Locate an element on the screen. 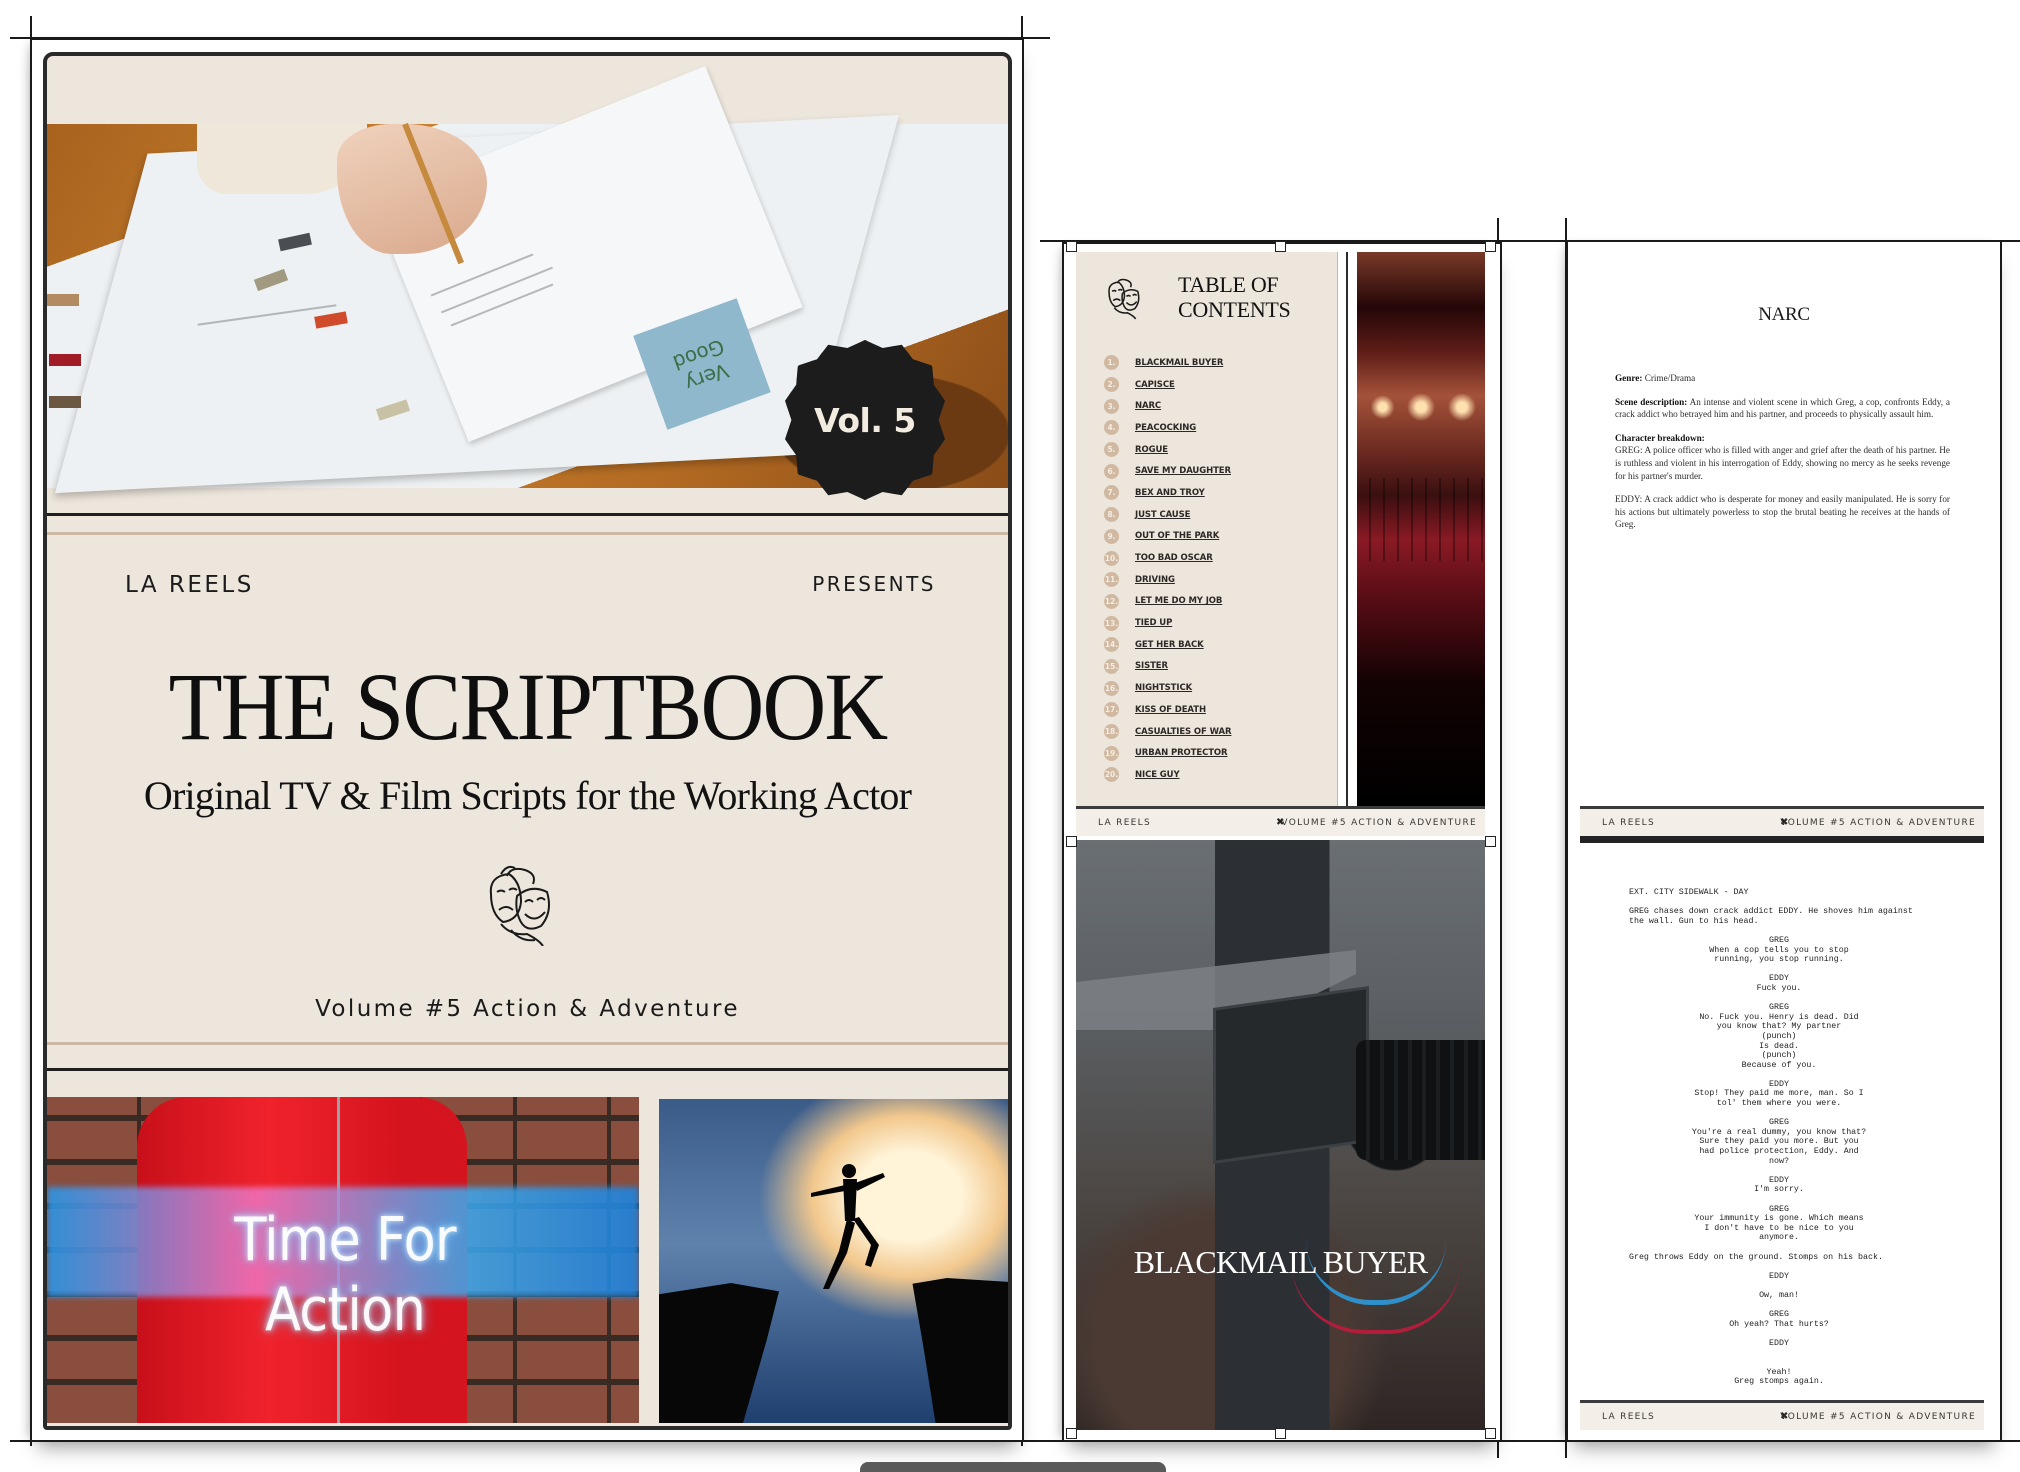 The height and width of the screenshot is (1472, 2020). toc-item: 2. CAPISCE is located at coordinates (1167, 385).